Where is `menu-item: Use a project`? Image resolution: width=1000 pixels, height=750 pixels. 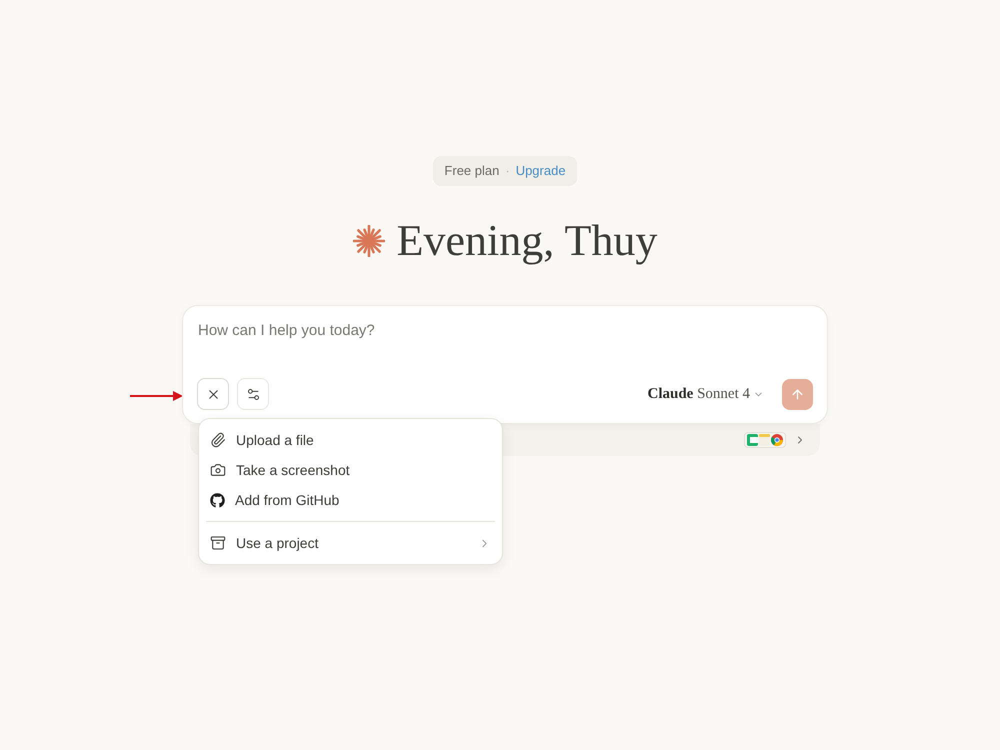
menu-item: Use a project is located at coordinates (350, 543).